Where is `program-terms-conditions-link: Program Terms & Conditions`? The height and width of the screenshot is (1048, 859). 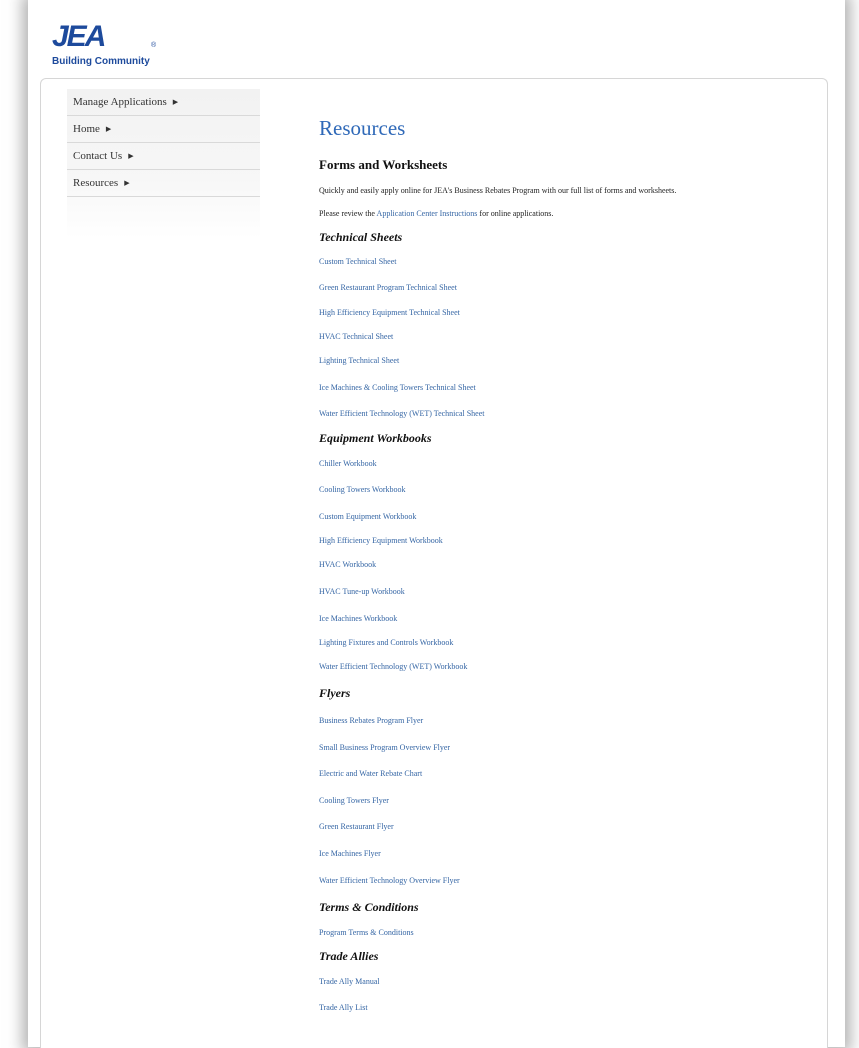 program-terms-conditions-link: Program Terms & Conditions is located at coordinates (366, 932).